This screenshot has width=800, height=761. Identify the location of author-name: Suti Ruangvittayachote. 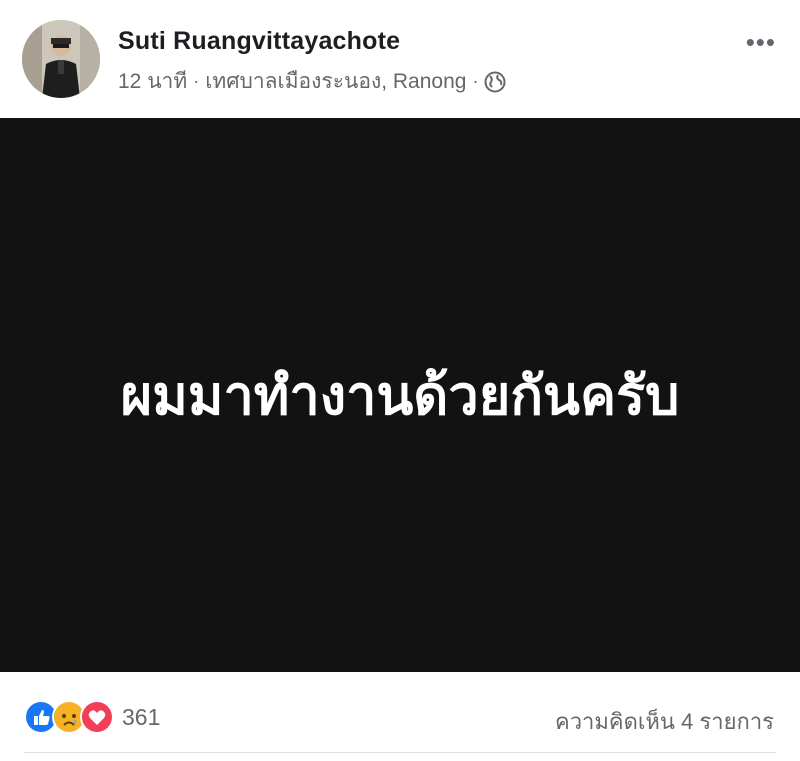
(259, 41).